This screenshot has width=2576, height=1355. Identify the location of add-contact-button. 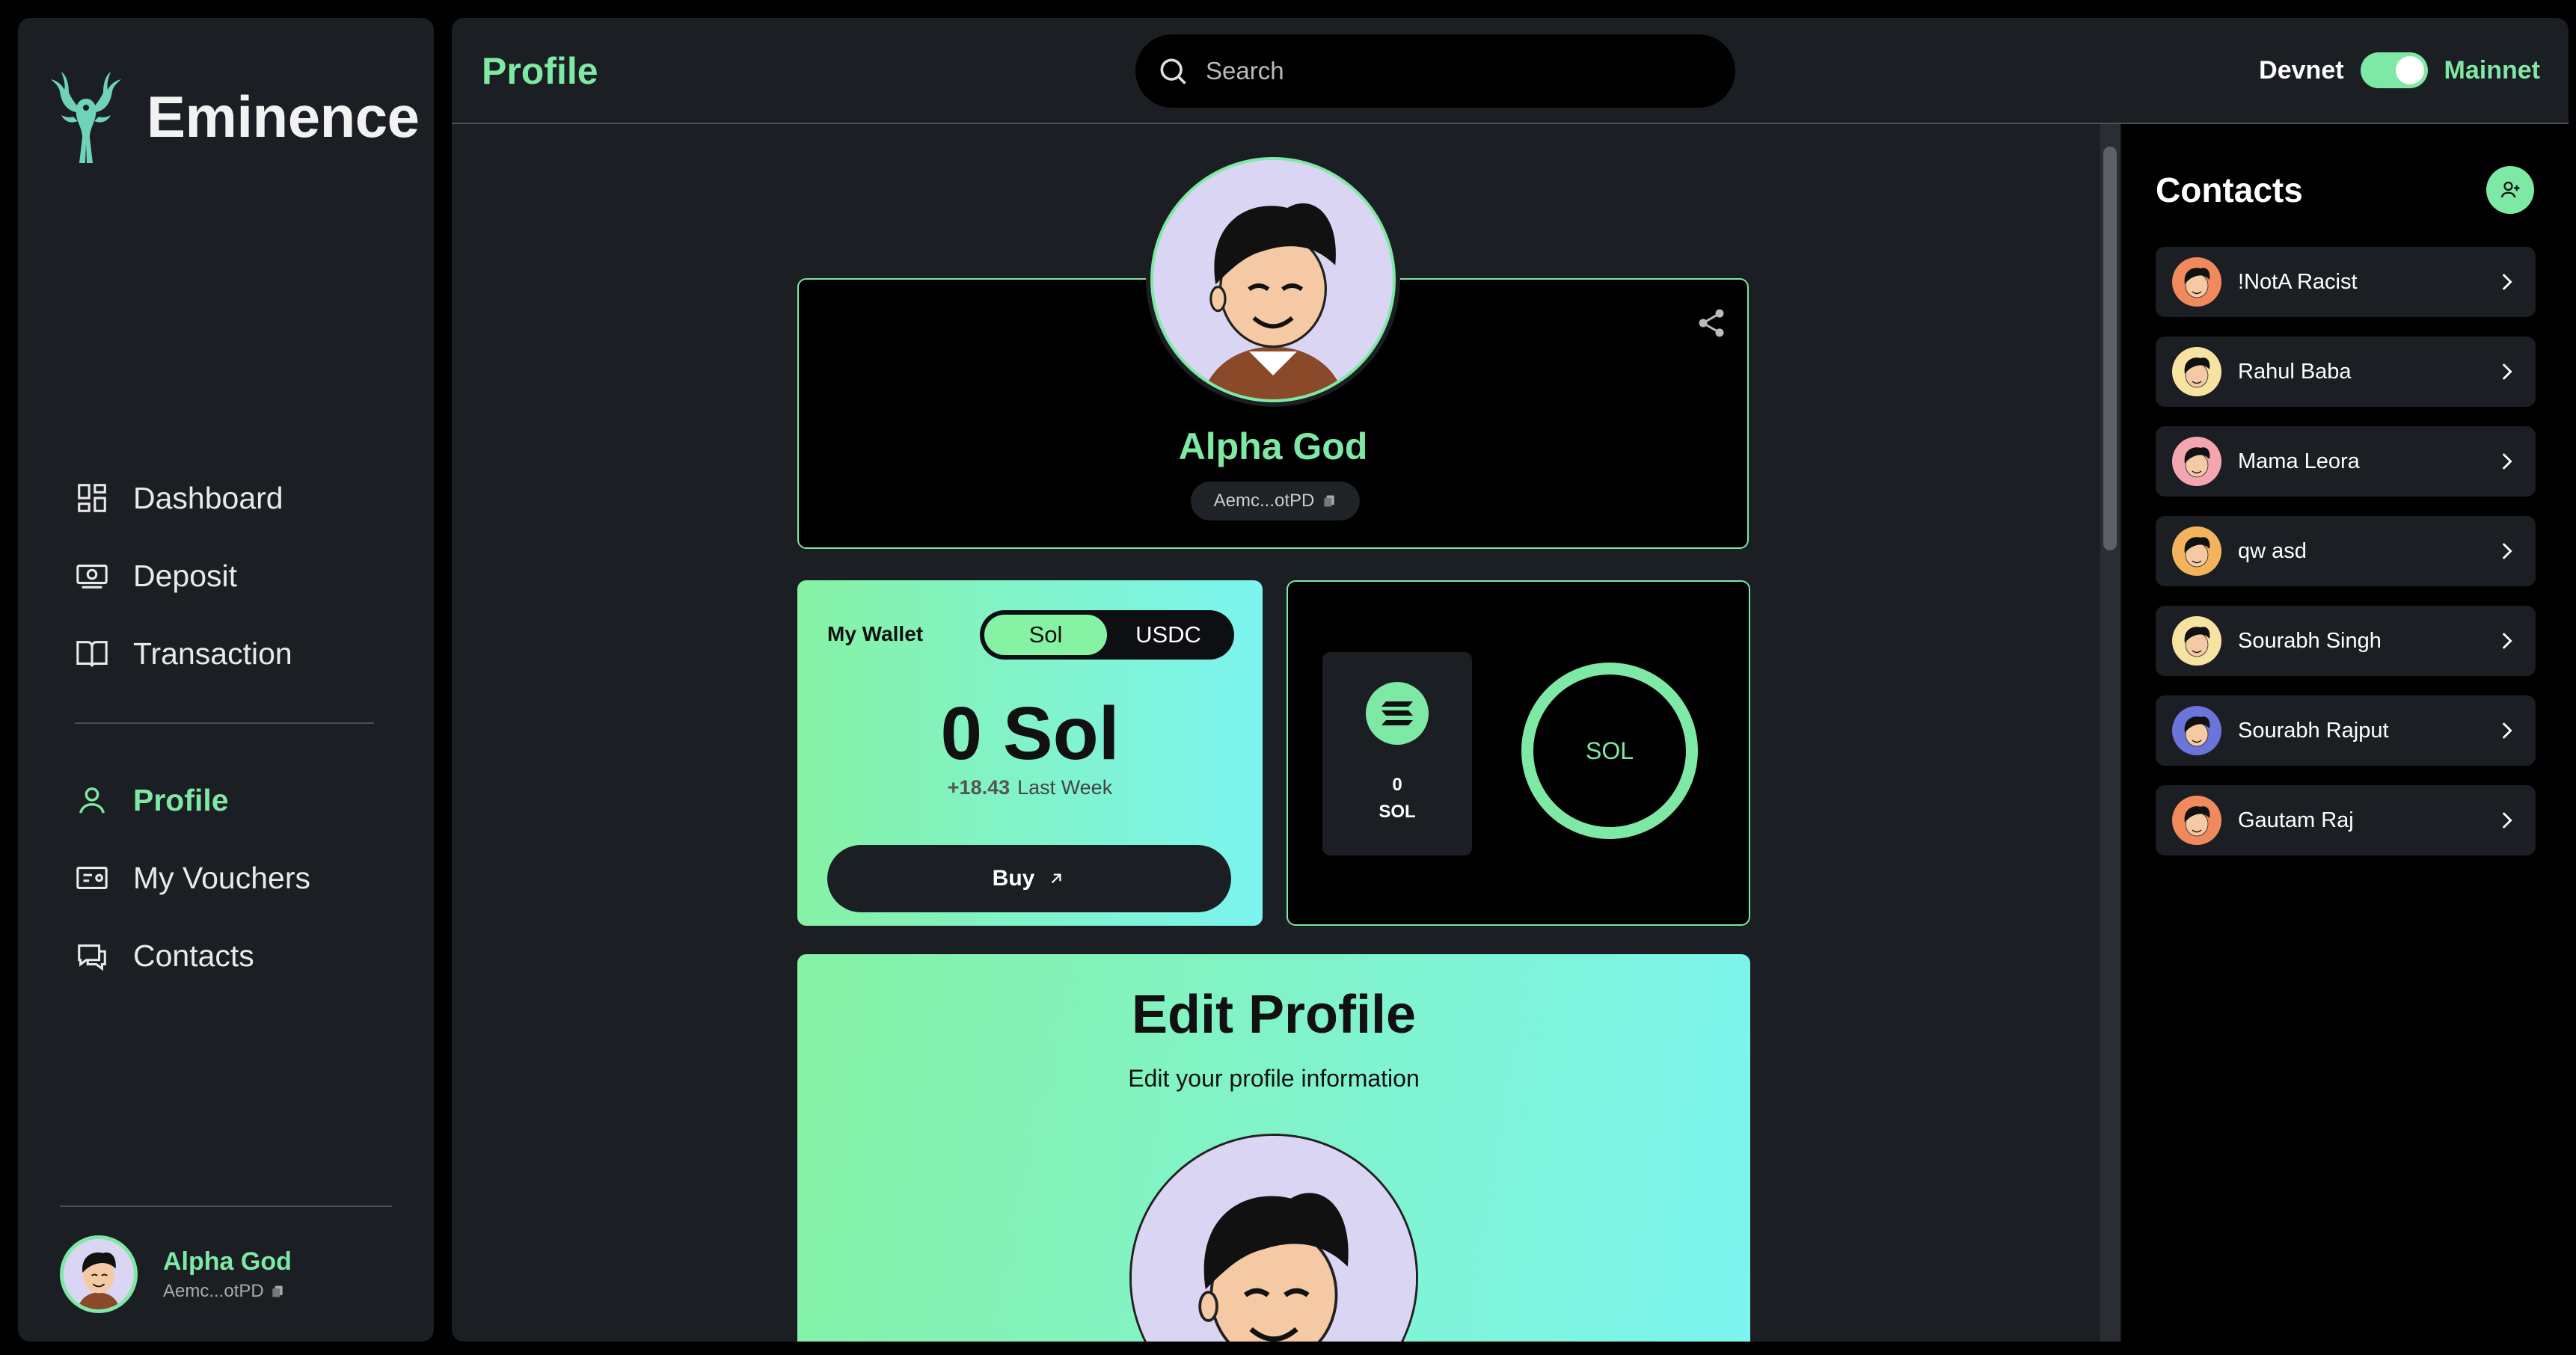
(2510, 190).